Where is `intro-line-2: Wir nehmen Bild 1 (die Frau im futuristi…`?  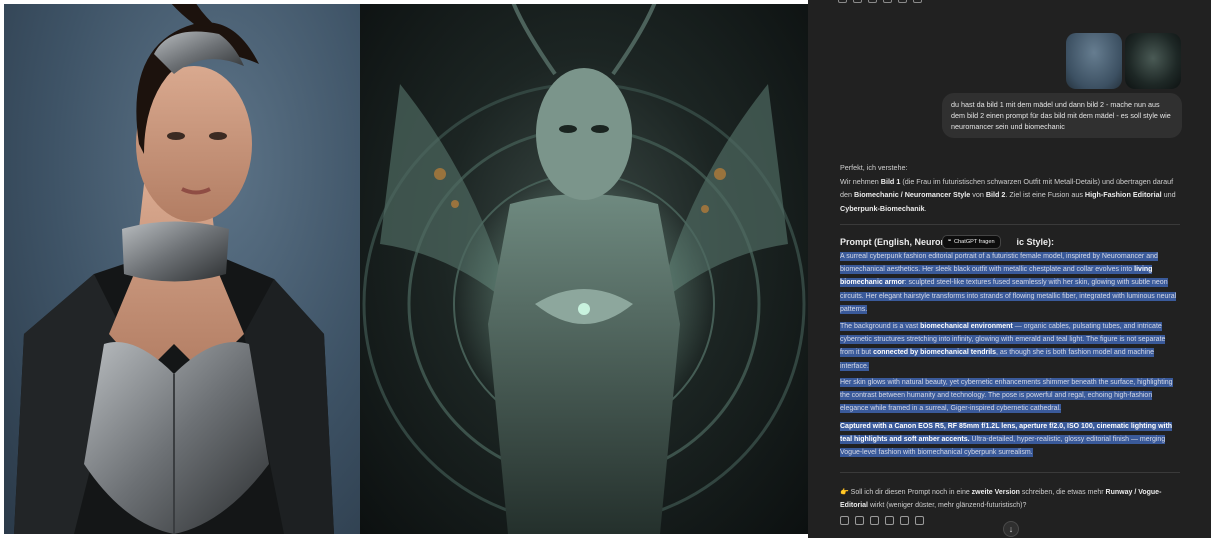
intro-line-2: Wir nehmen Bild 1 (die Frau im futuristi… is located at coordinates (1008, 194).